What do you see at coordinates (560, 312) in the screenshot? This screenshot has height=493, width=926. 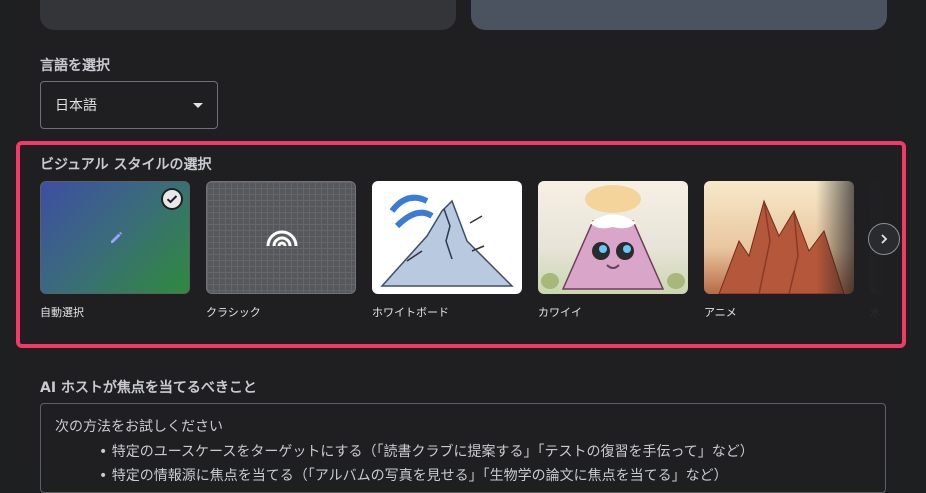 I see `style-label-kawaii: カワイイ` at bounding box center [560, 312].